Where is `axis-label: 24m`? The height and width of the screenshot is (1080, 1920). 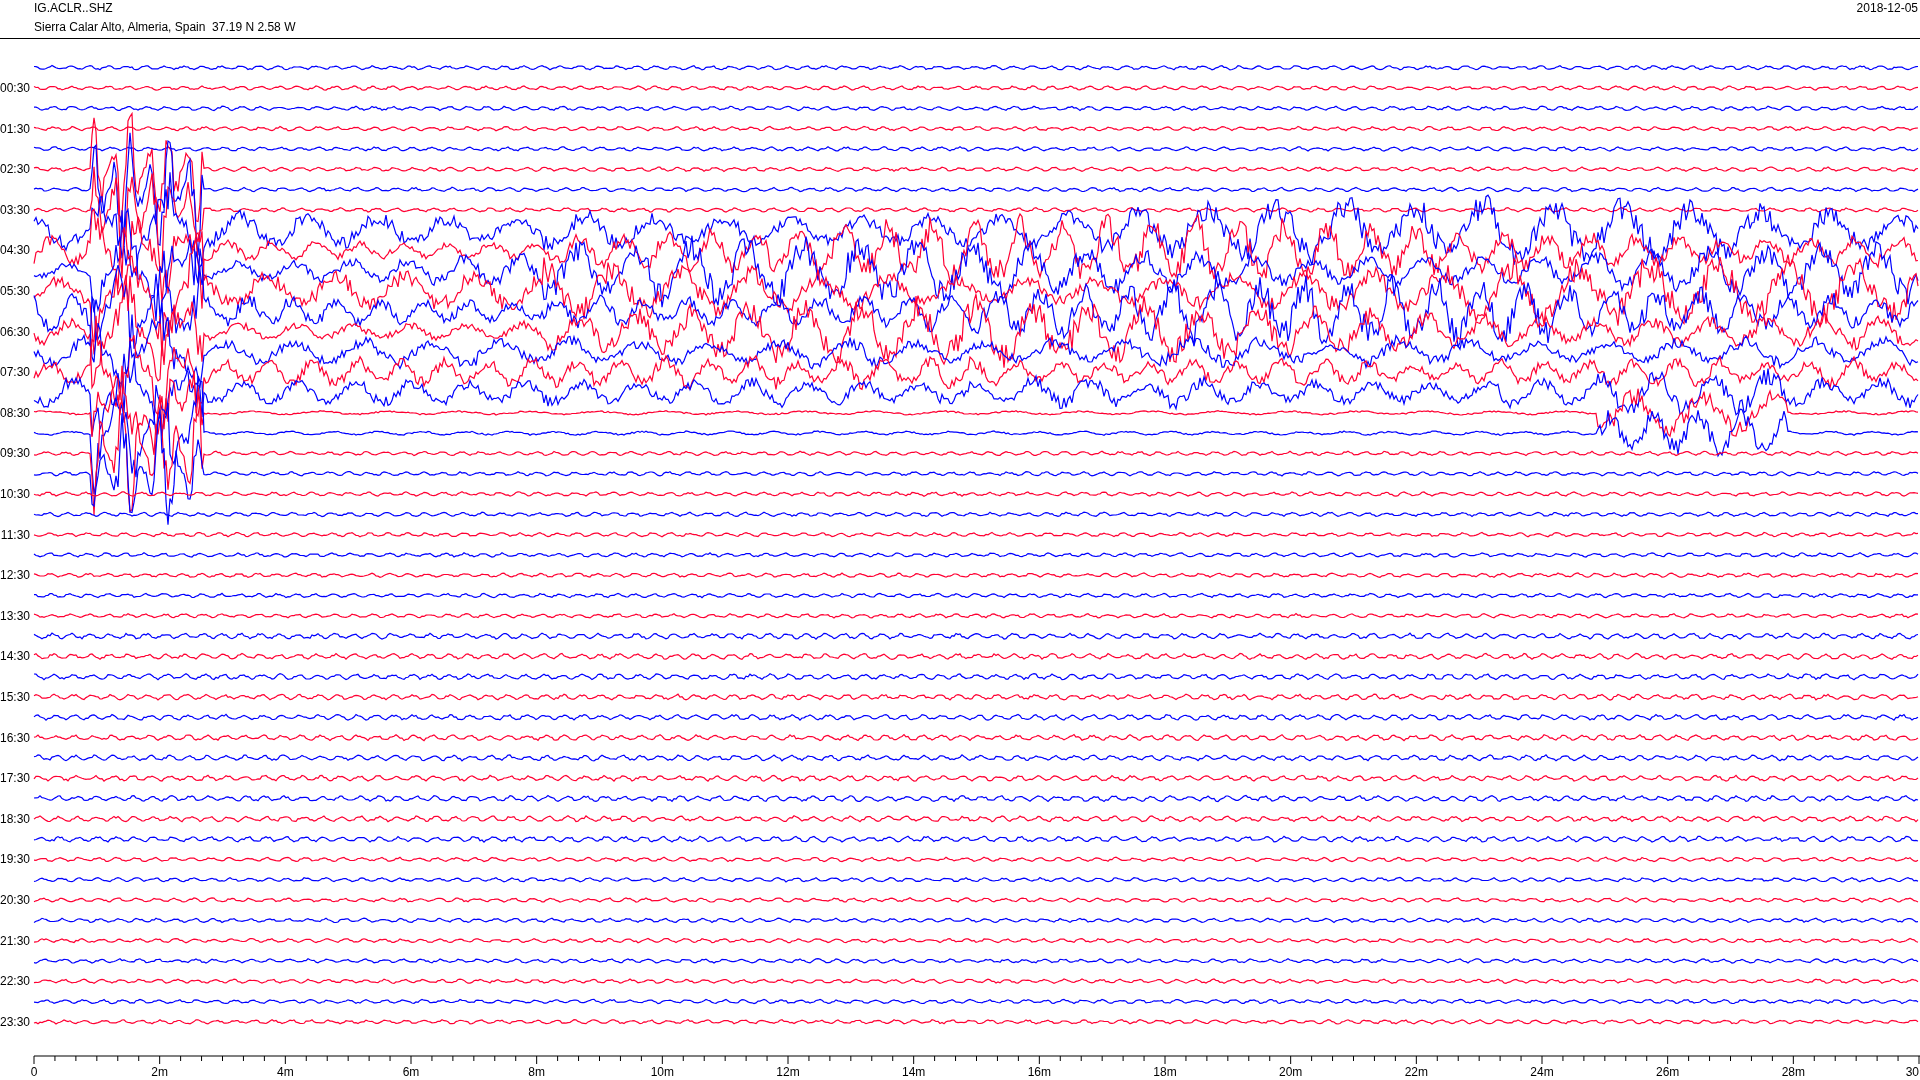 axis-label: 24m is located at coordinates (1542, 1072).